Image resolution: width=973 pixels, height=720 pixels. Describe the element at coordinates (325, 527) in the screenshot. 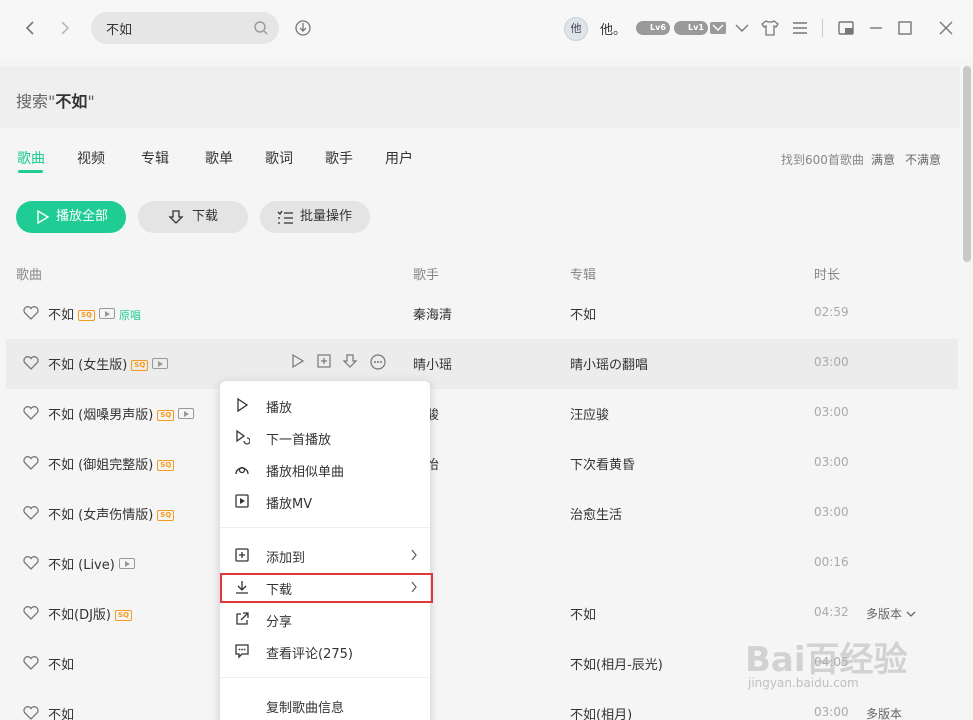

I see `menu-divider` at that location.